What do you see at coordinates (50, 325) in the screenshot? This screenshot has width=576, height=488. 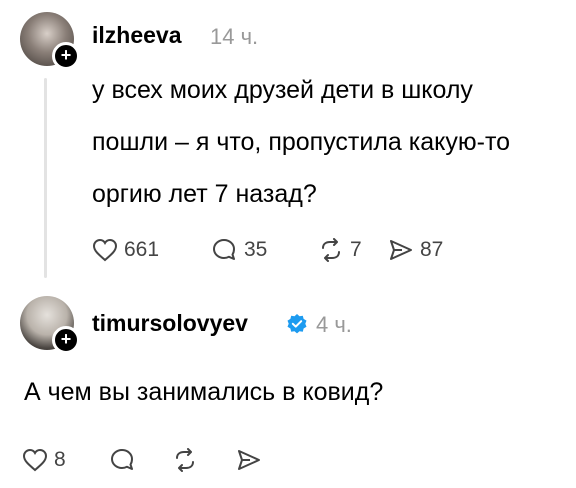 I see `avatar-timursolovyev: +` at bounding box center [50, 325].